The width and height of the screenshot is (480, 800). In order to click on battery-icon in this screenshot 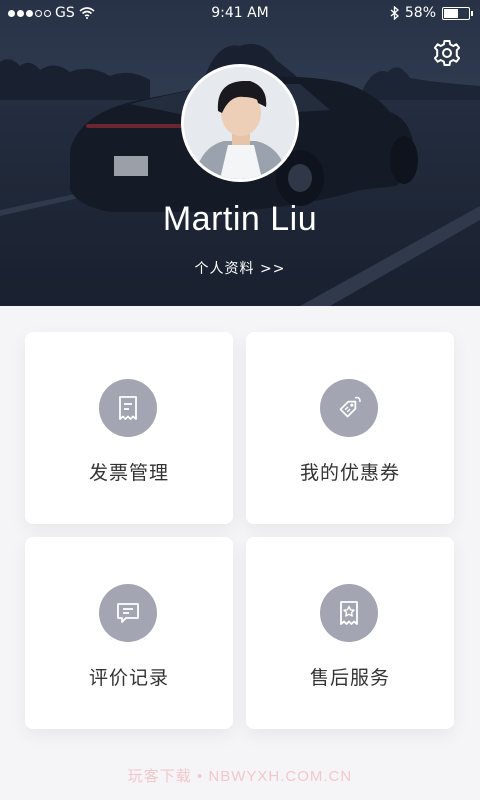, I will do `click(457, 13)`.